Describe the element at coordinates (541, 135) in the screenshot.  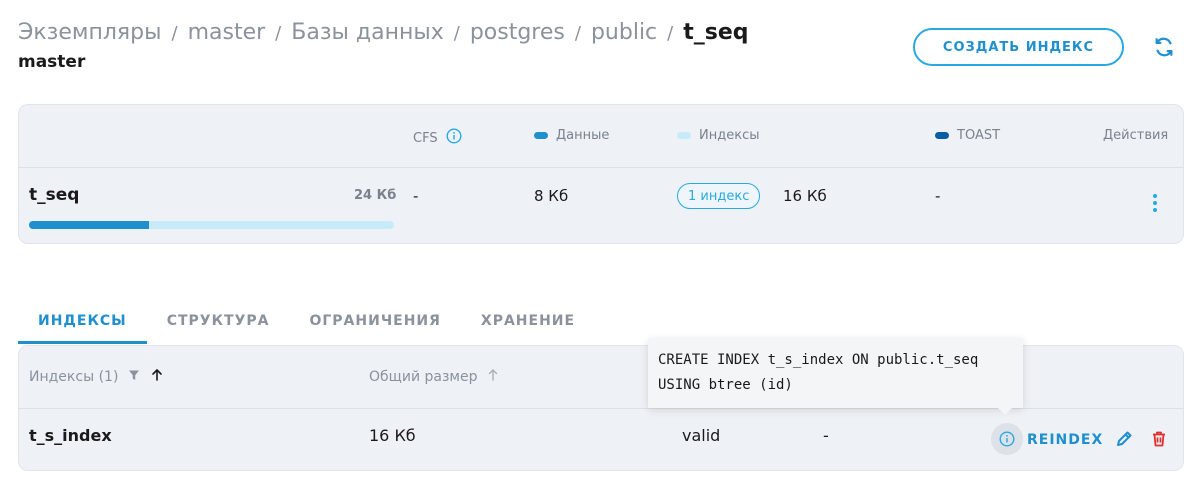
I see `data-legend-dot` at that location.